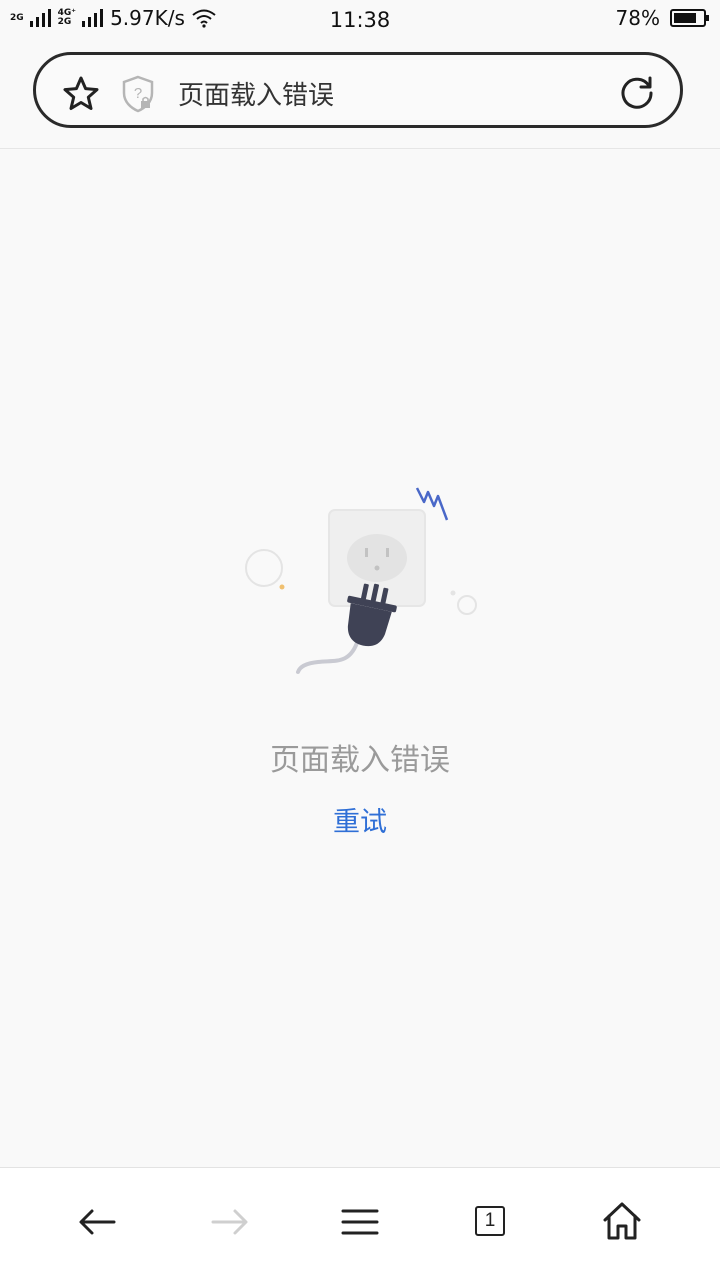 This screenshot has height=1281, width=720. I want to click on battery-percent: 78%, so click(637, 18).